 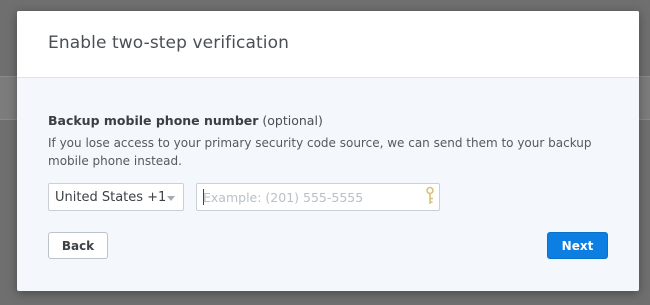 I want to click on text-cursor, so click(x=203, y=197).